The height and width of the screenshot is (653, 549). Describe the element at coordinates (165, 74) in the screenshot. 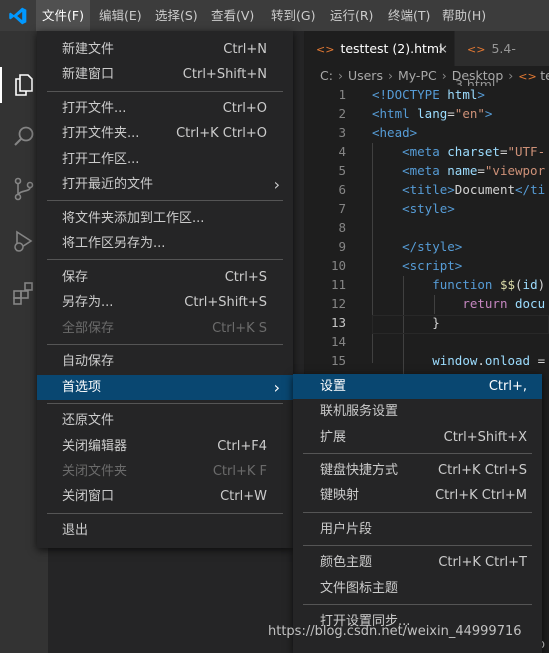

I see `file-menu-item-0-1: 新建窗口 Ctrl+Shift+N` at that location.